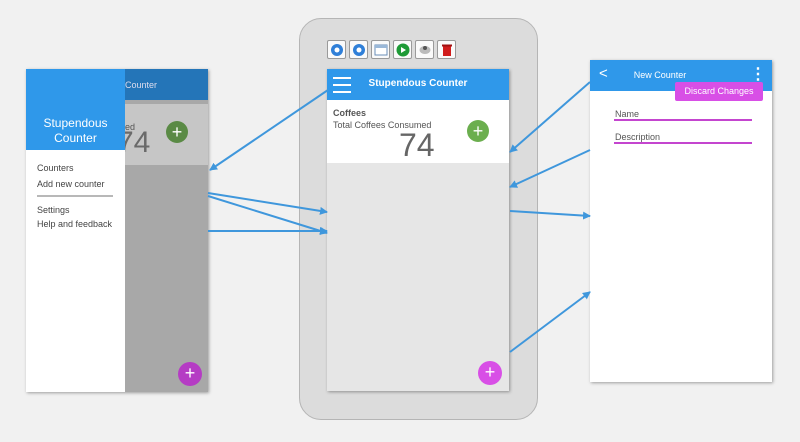  What do you see at coordinates (550, 168) in the screenshot?
I see `arrow-discard-to-main` at bounding box center [550, 168].